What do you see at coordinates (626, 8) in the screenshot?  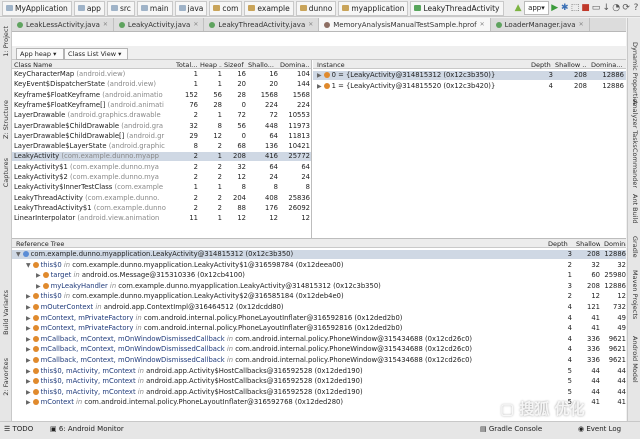 I see `sync-icon: ⟳` at bounding box center [626, 8].